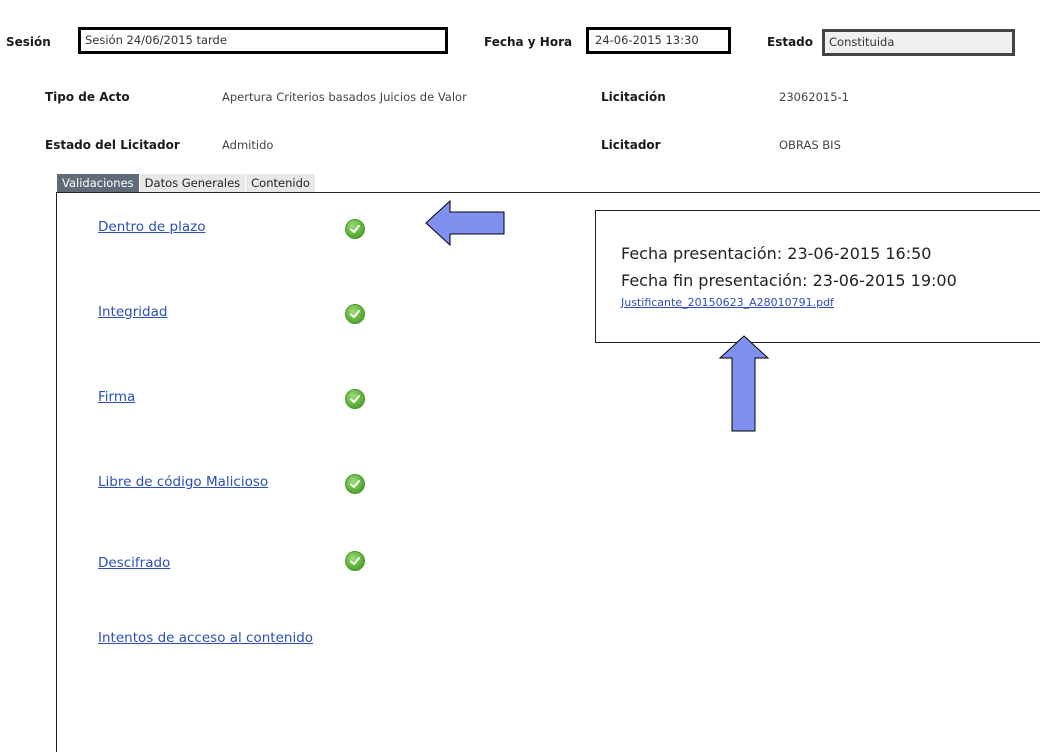 The image size is (1040, 752). Describe the element at coordinates (116, 397) in the screenshot. I see `validation-link-firma: Firma` at that location.